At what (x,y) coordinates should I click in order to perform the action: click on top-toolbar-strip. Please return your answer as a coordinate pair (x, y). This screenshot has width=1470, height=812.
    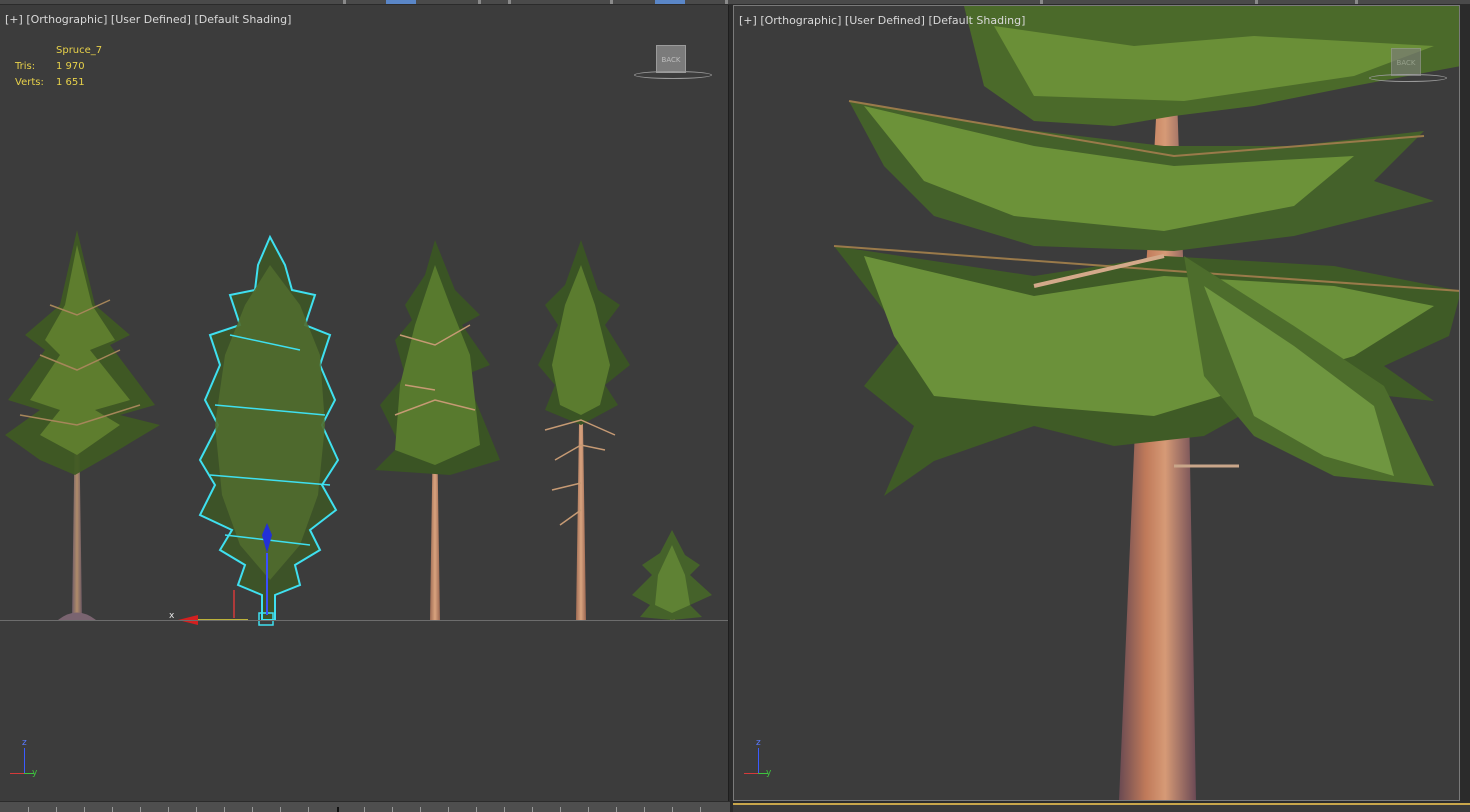
    Looking at the image, I should click on (735, 2).